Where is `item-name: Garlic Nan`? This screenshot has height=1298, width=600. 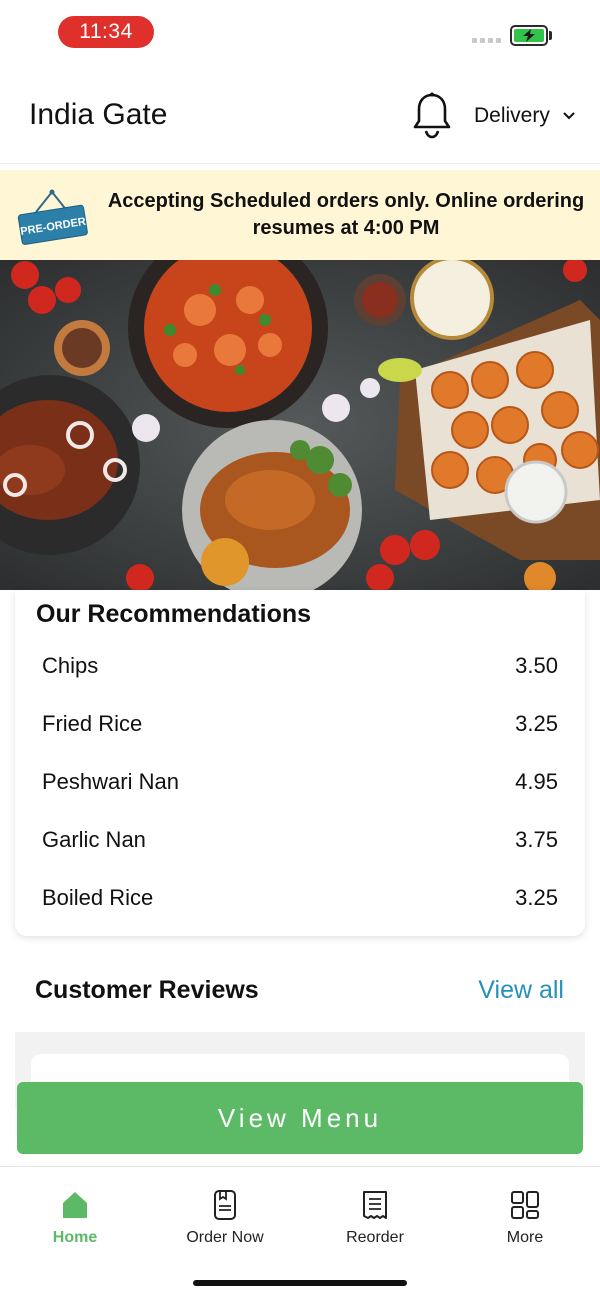
item-name: Garlic Nan is located at coordinates (94, 839).